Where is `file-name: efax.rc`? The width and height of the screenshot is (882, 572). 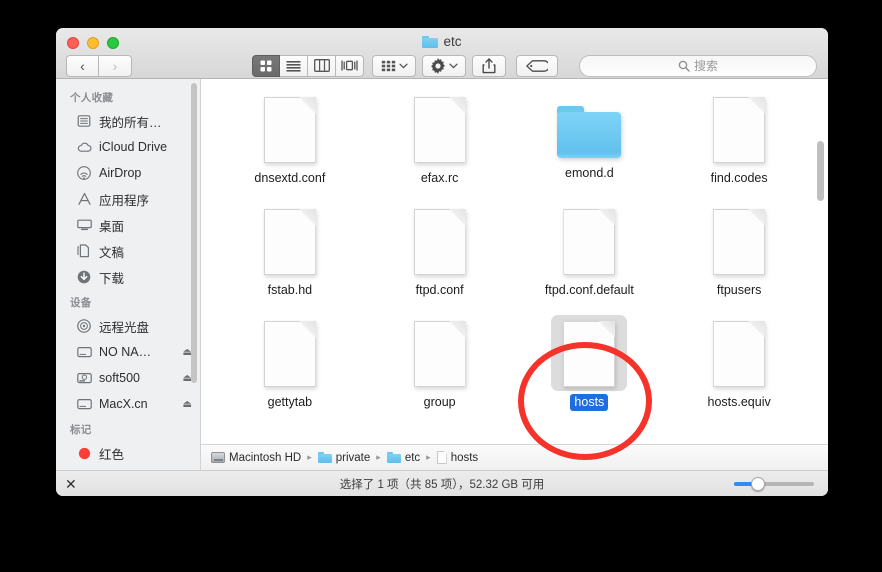 file-name: efax.rc is located at coordinates (439, 178).